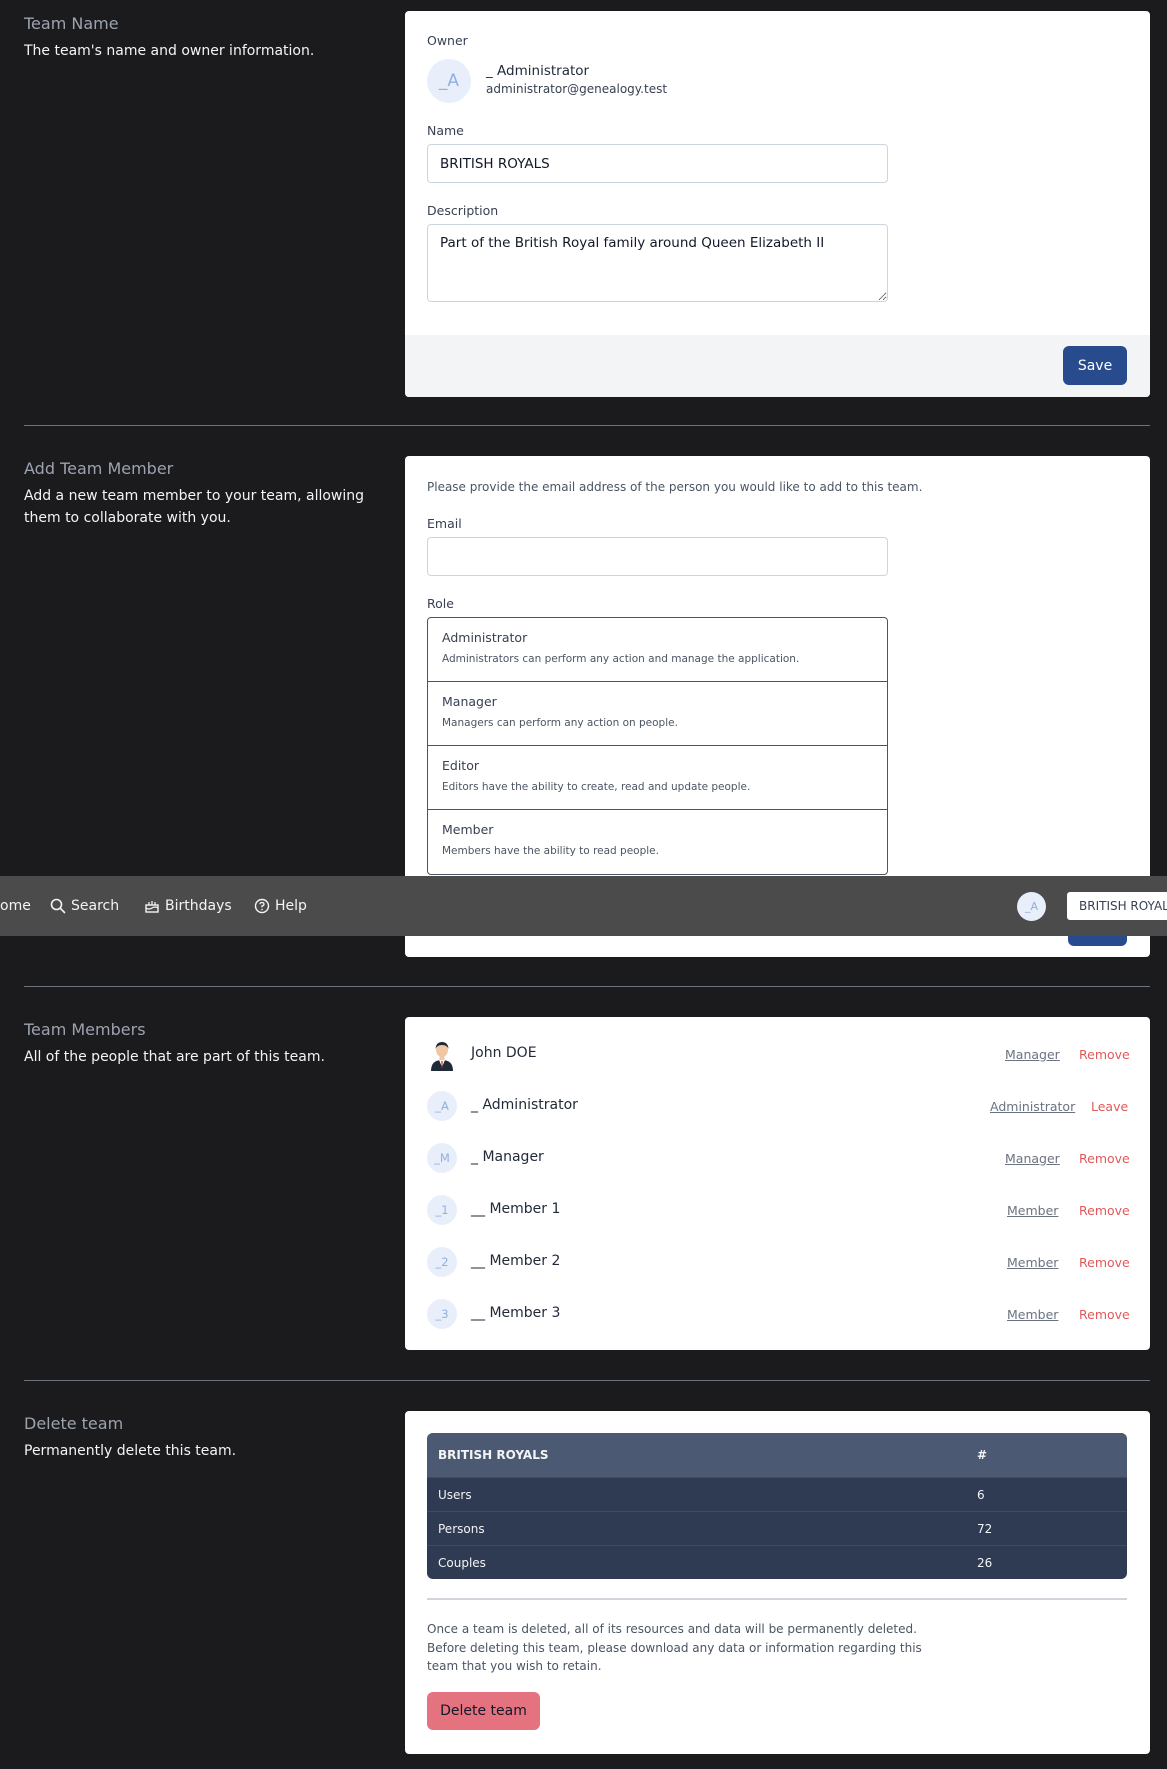 The height and width of the screenshot is (1769, 1167). I want to click on stats-cell-label: Users, so click(455, 1495).